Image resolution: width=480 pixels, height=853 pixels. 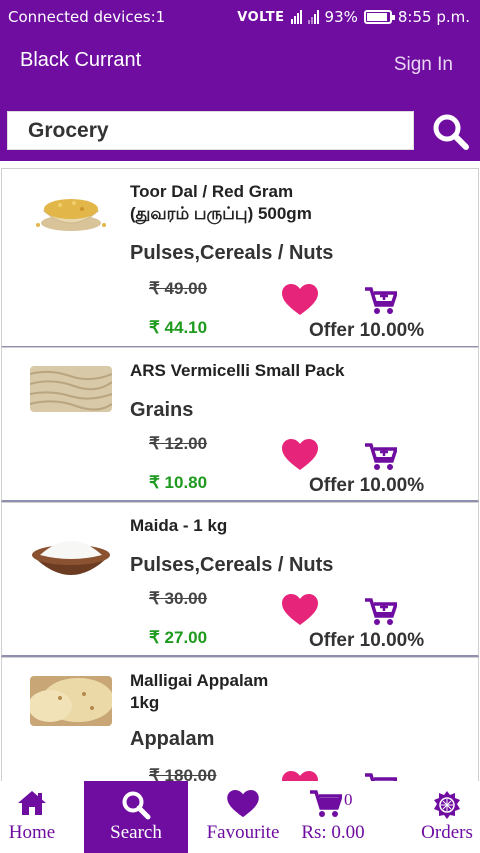 I want to click on product-category: Appalam, so click(x=172, y=739).